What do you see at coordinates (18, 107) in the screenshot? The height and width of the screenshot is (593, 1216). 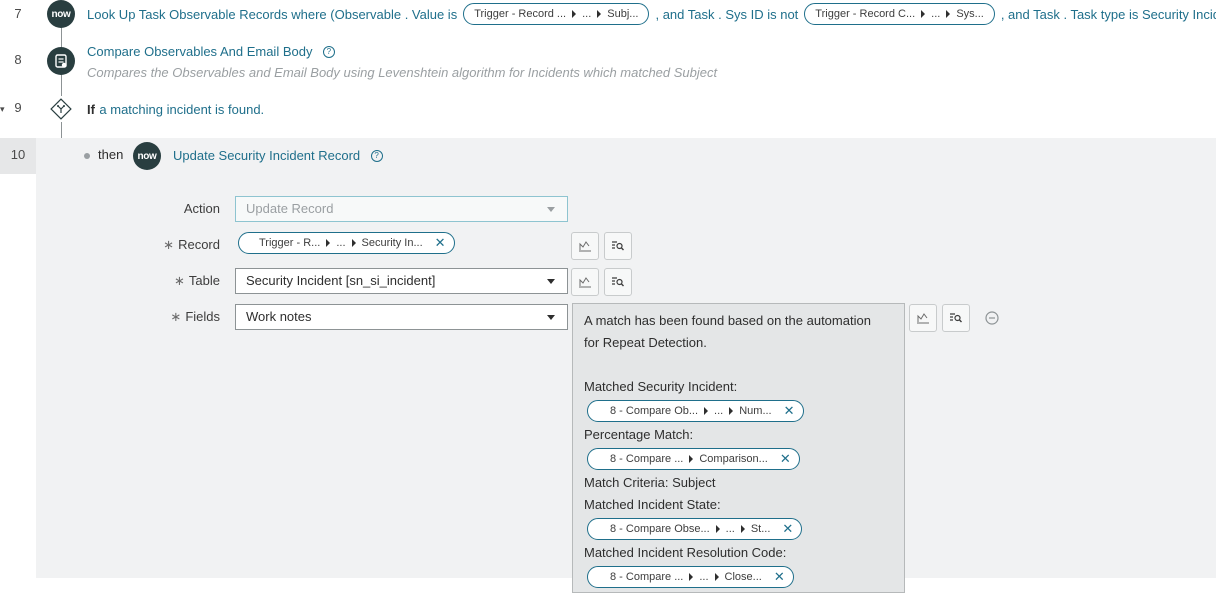 I see `step-number: 9` at bounding box center [18, 107].